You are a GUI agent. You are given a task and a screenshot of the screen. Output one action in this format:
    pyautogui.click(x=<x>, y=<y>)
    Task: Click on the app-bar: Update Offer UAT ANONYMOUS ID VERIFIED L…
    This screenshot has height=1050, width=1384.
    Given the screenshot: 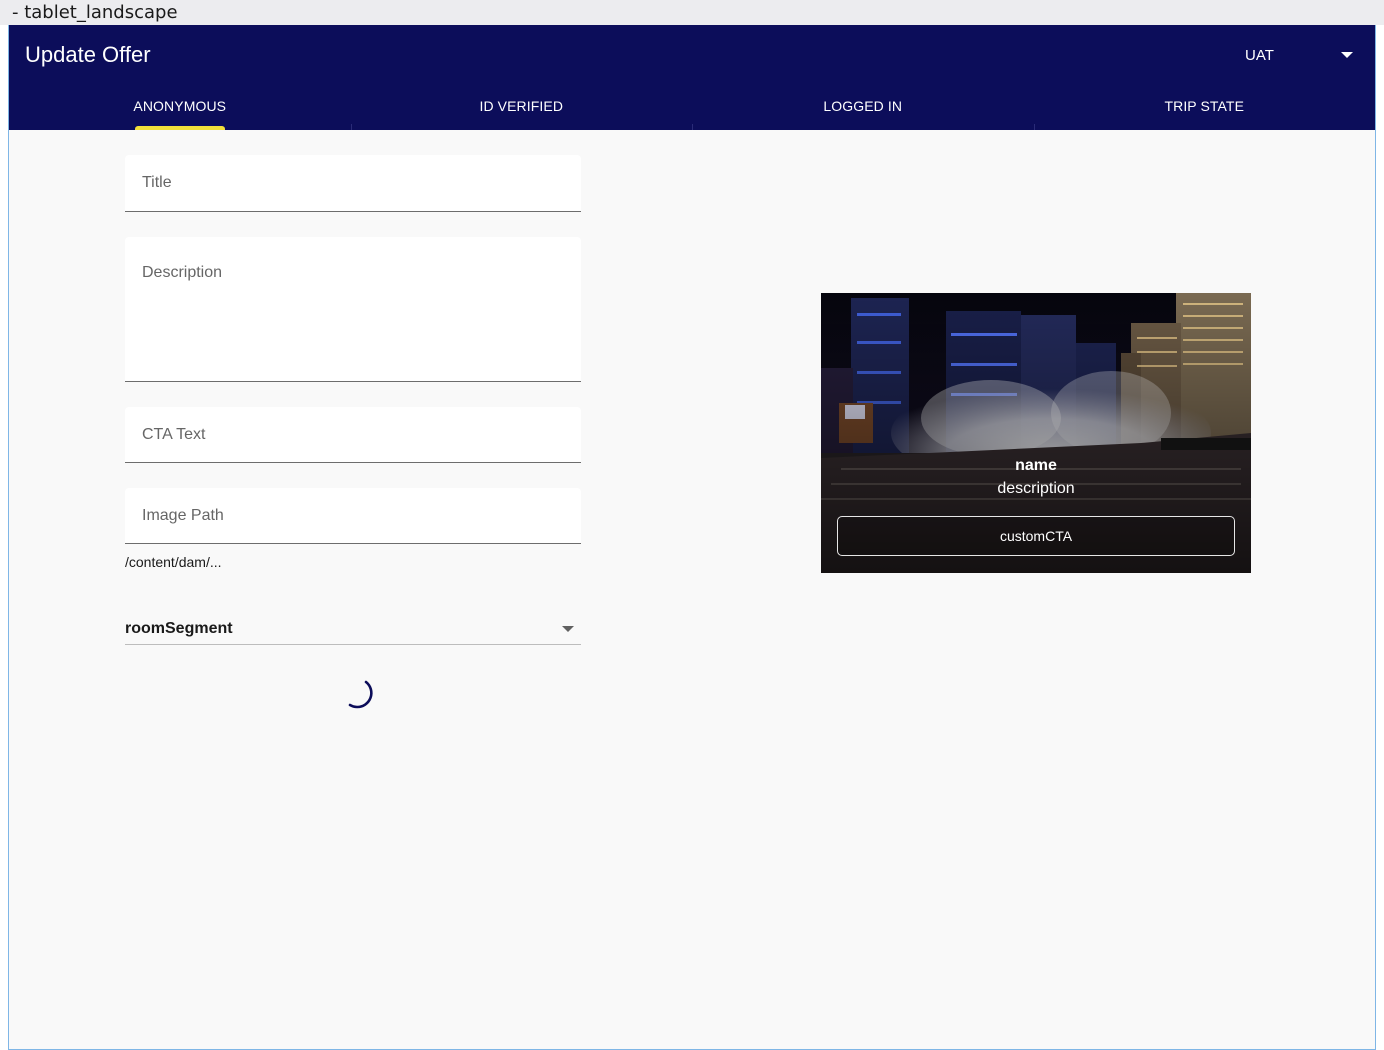 What is the action you would take?
    pyautogui.click(x=692, y=77)
    